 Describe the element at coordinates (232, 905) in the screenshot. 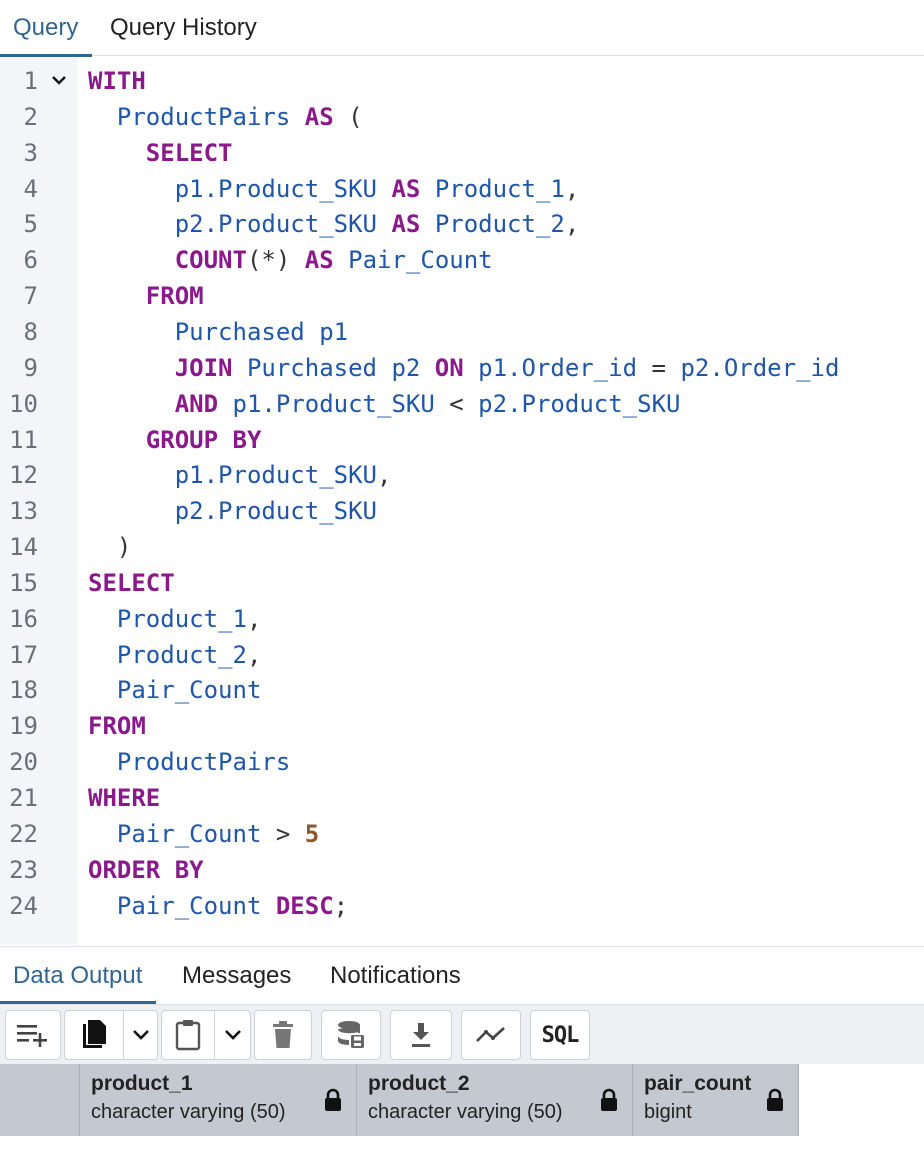

I see `code-text: Pair_Count DESC;` at that location.